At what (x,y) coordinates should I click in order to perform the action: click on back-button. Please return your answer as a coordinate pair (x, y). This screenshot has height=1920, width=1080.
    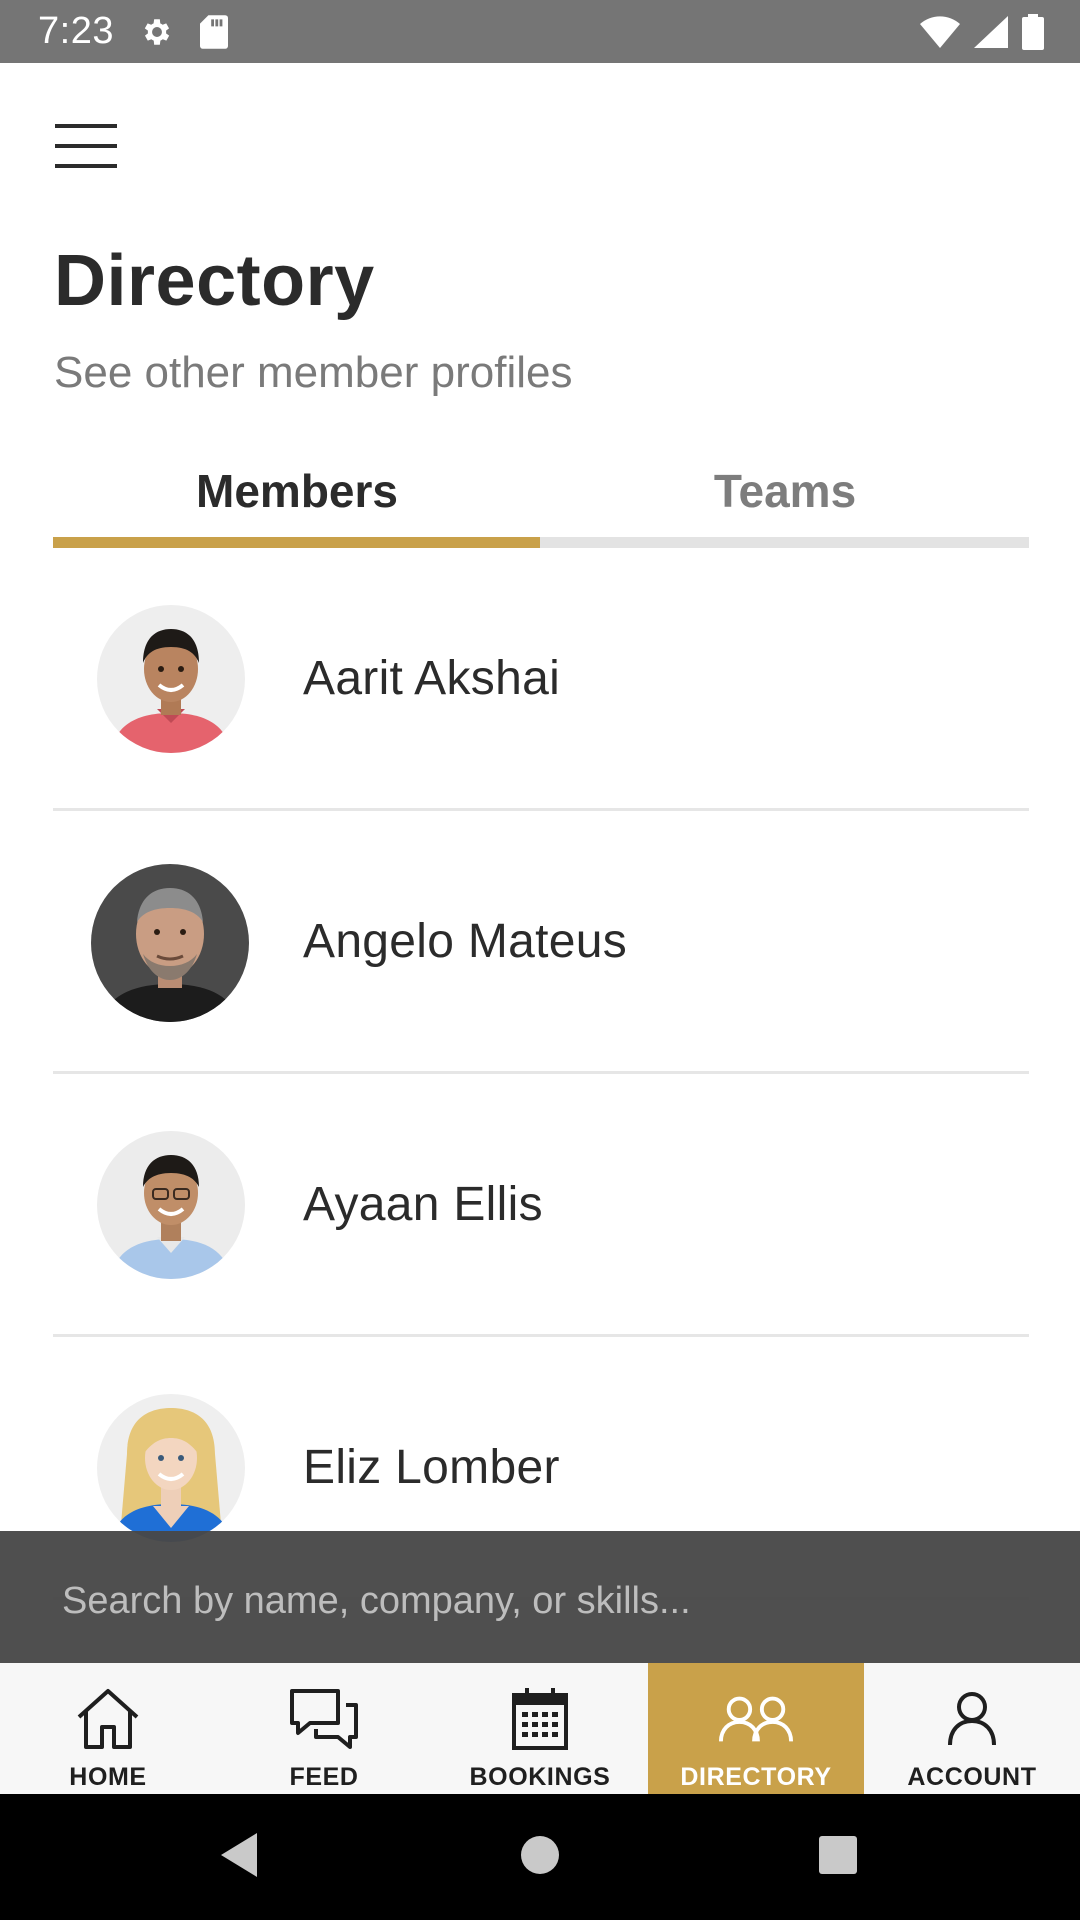
    Looking at the image, I should click on (239, 1857).